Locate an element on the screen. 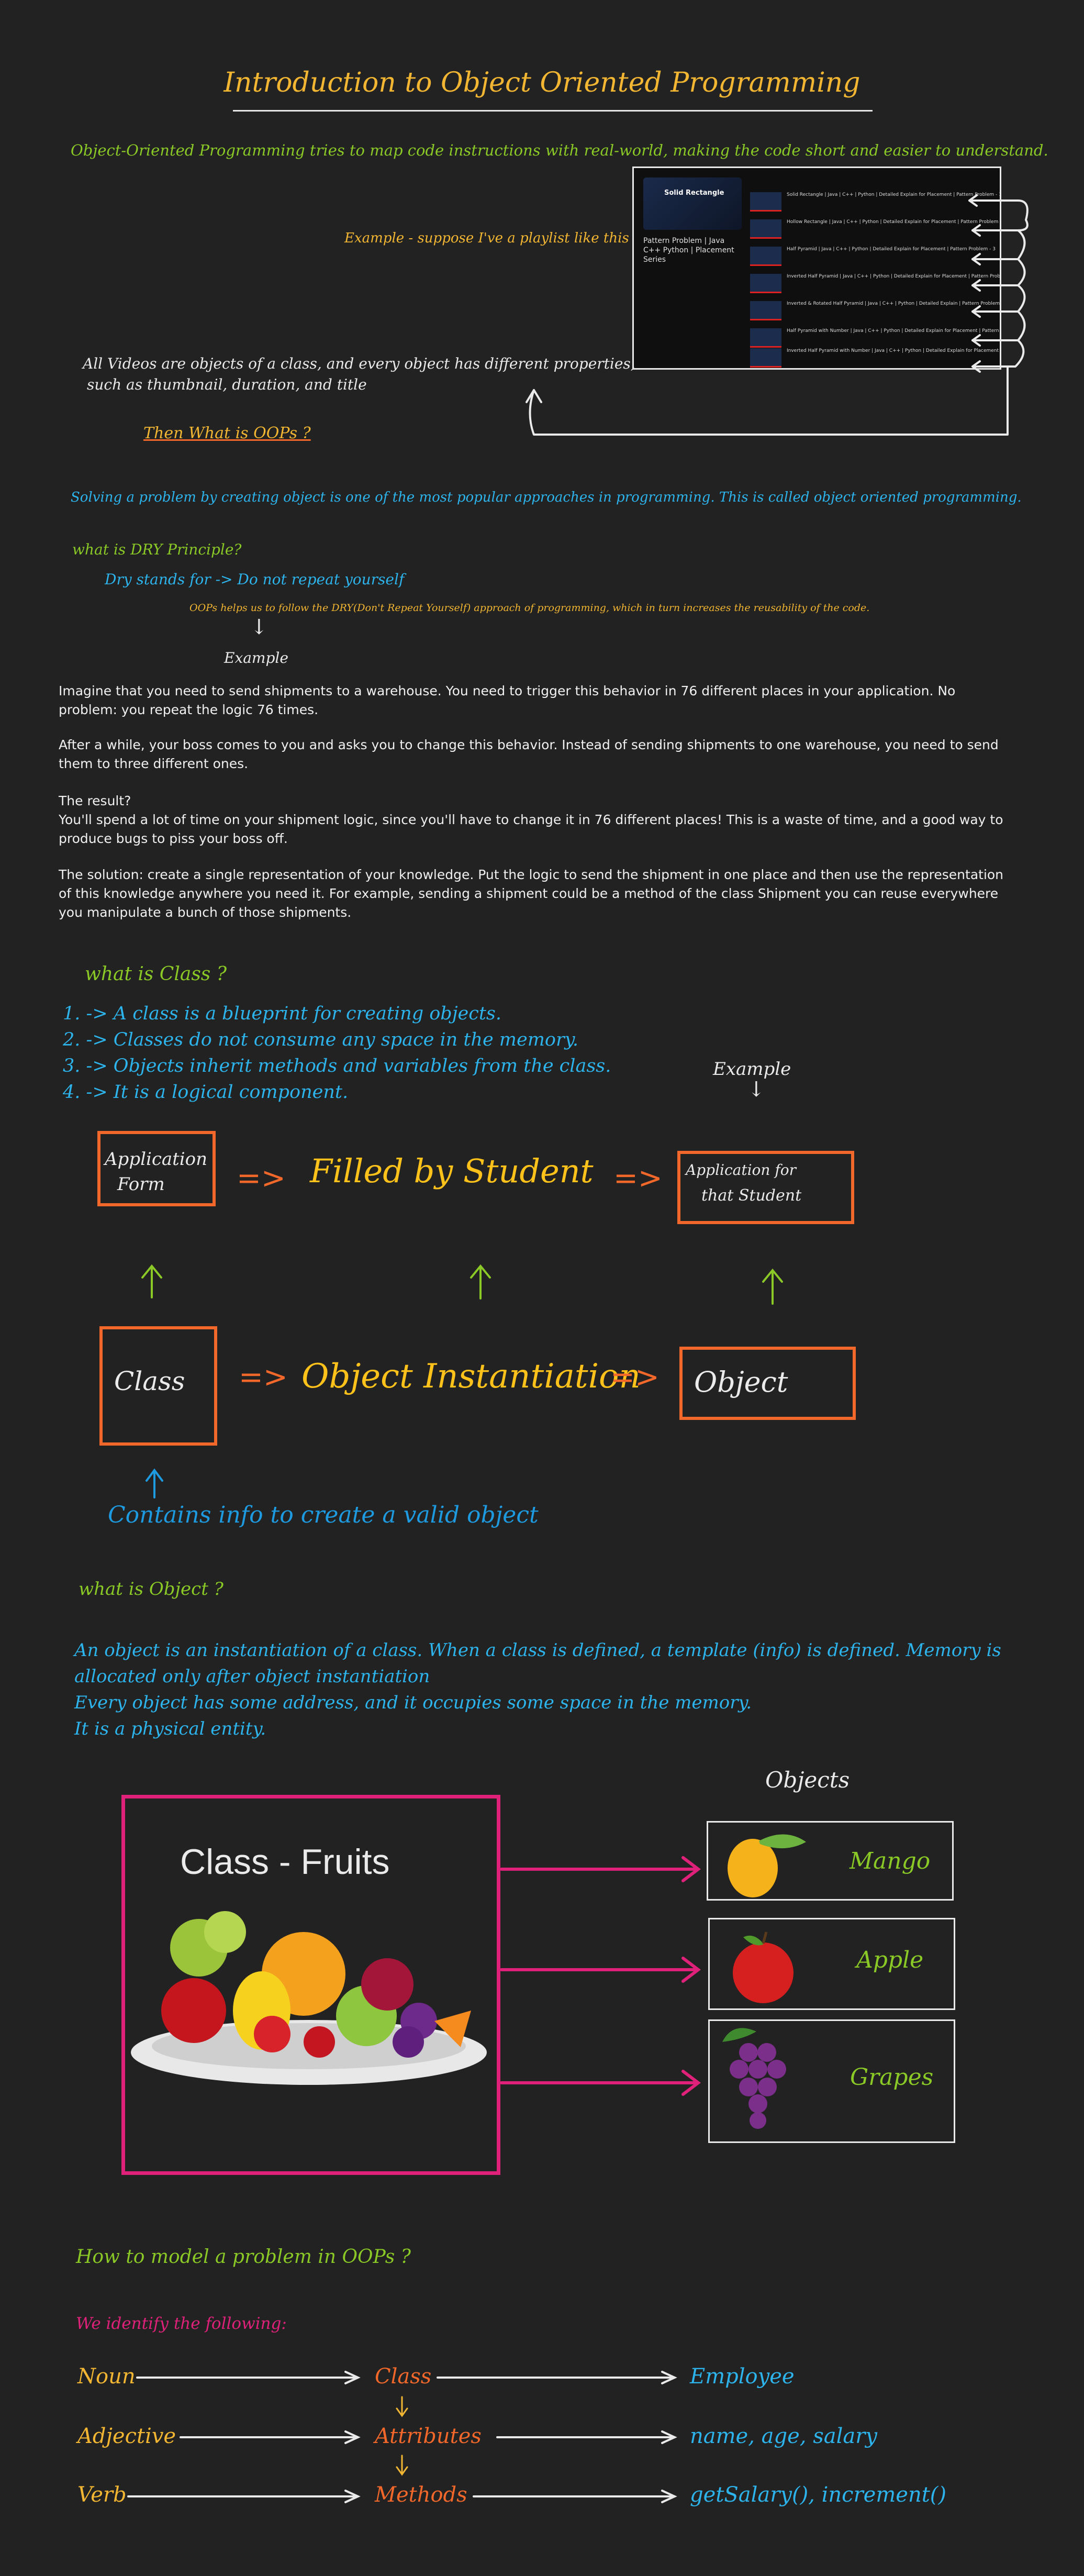 Image resolution: width=1084 pixels, height=2576 pixels. arrow-to-grapes-icon is located at coordinates (600, 2083).